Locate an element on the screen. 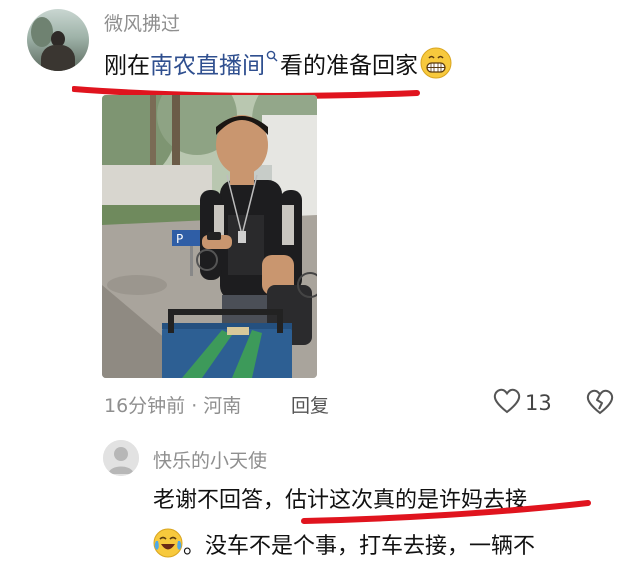 This screenshot has width=640, height=566. comment-meta: 16分钟前 · 河南 is located at coordinates (172, 404).